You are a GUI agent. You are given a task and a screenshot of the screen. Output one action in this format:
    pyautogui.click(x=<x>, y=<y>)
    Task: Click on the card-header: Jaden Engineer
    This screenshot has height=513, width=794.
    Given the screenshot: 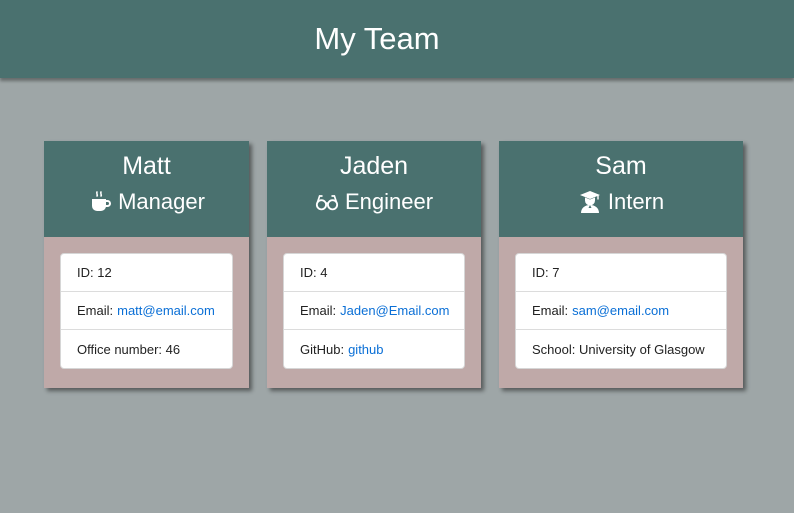 What is the action you would take?
    pyautogui.click(x=374, y=189)
    